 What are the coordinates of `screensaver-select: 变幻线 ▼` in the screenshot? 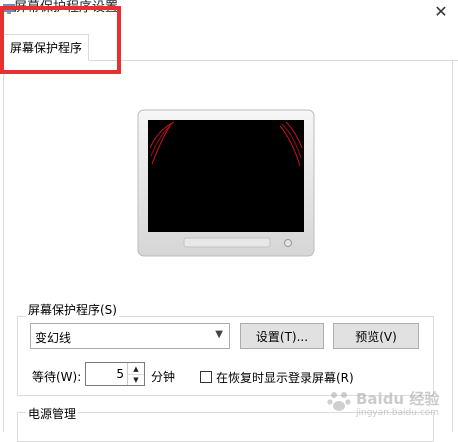 It's located at (130, 336).